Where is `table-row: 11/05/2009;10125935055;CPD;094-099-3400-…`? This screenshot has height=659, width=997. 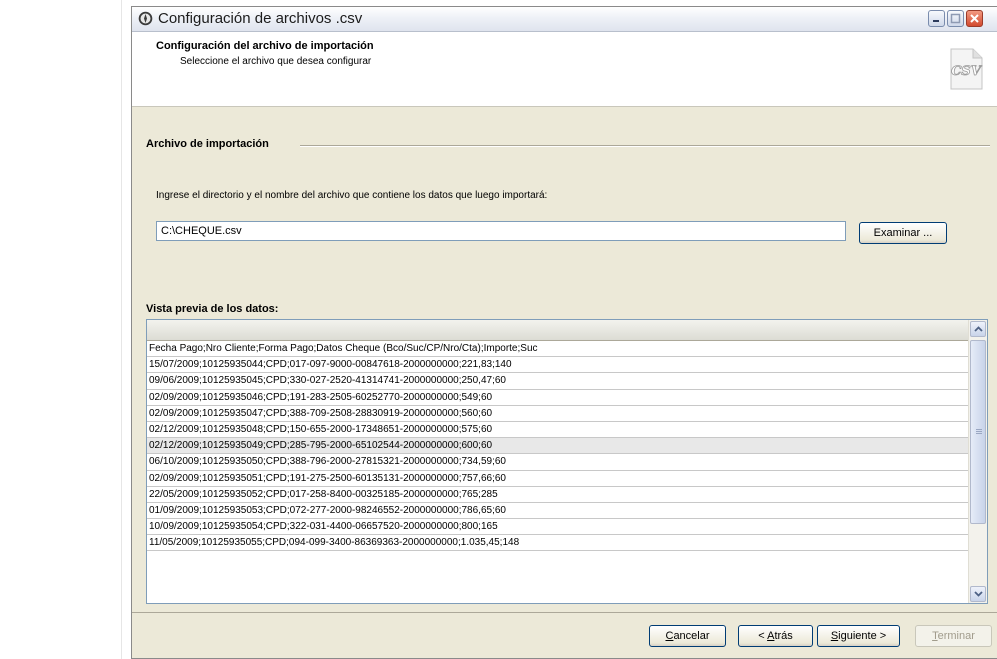 table-row: 11/05/2009;10125935055;CPD;094-099-3400-… is located at coordinates (558, 543).